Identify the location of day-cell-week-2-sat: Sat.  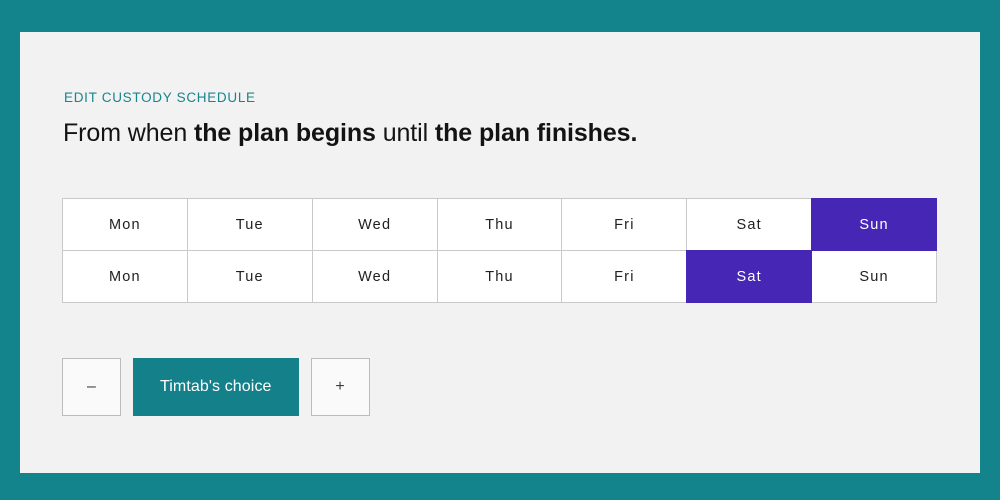
(749, 276).